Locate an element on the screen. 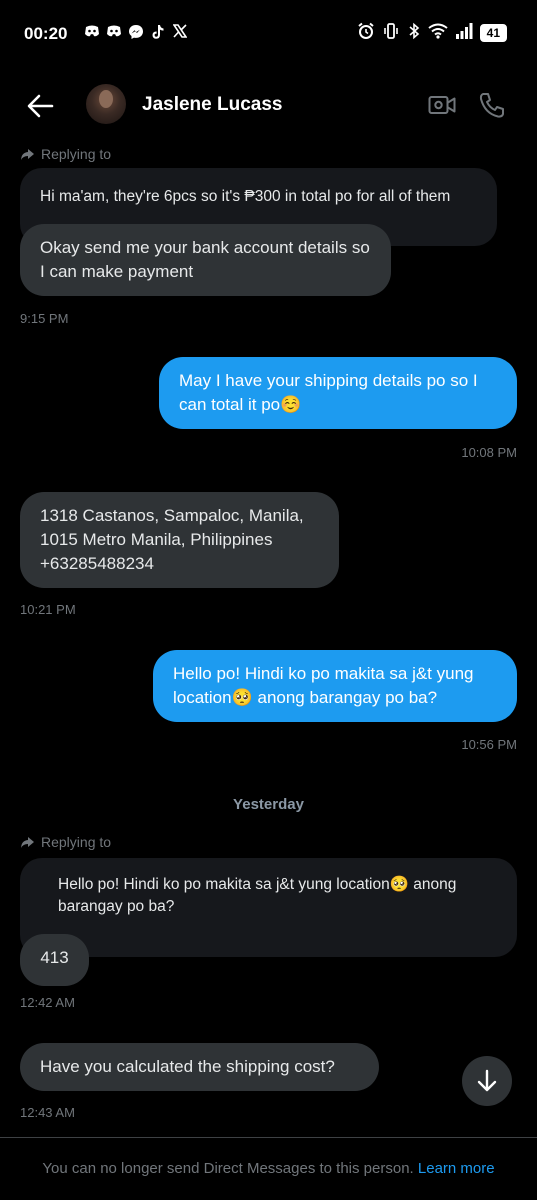 Image resolution: width=537 pixels, height=1200 pixels. status-time: 00:20 is located at coordinates (46, 33).